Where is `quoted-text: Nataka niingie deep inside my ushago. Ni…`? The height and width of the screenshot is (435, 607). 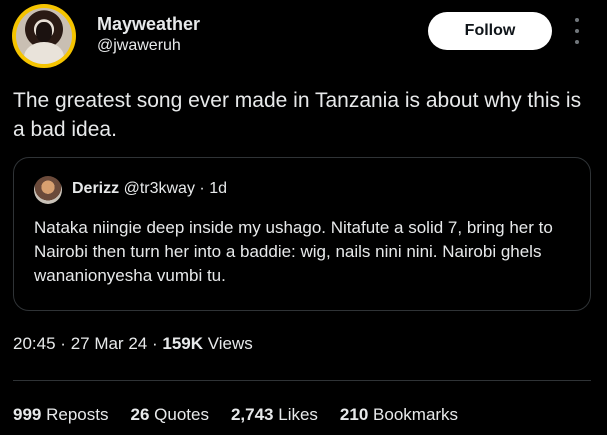
quoted-text: Nataka niingie deep inside my ushago. Ni… is located at coordinates (293, 251).